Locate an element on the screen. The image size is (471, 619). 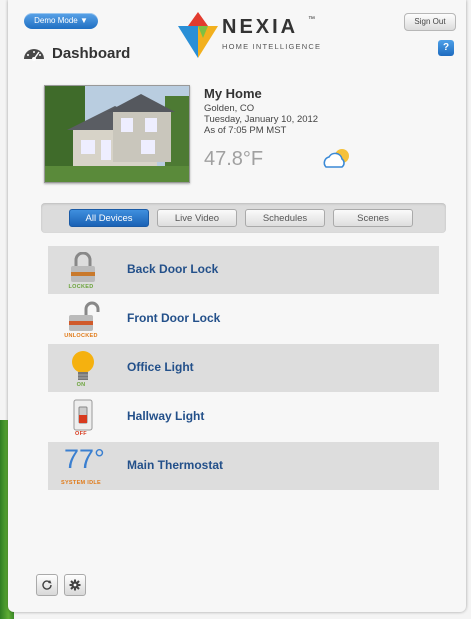
logo-trademark: ™ is located at coordinates (311, 19).